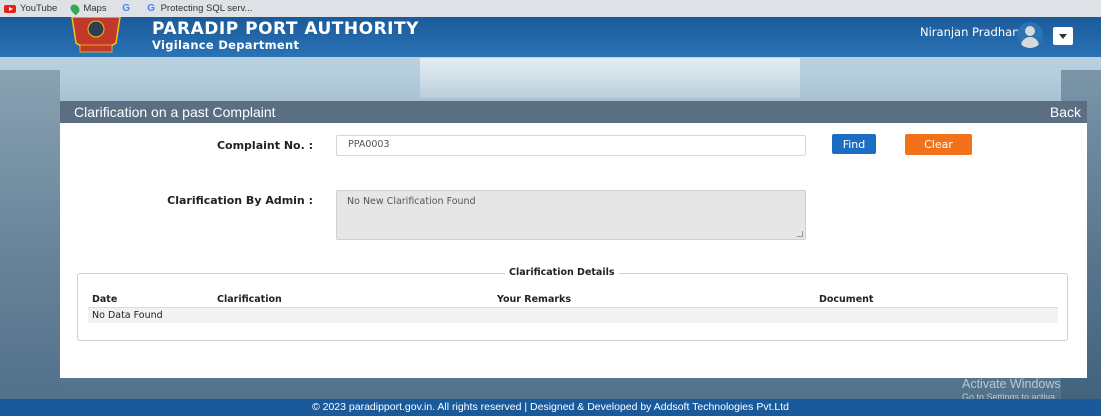  I want to click on watermark-line1: Activate Windows, so click(1011, 384).